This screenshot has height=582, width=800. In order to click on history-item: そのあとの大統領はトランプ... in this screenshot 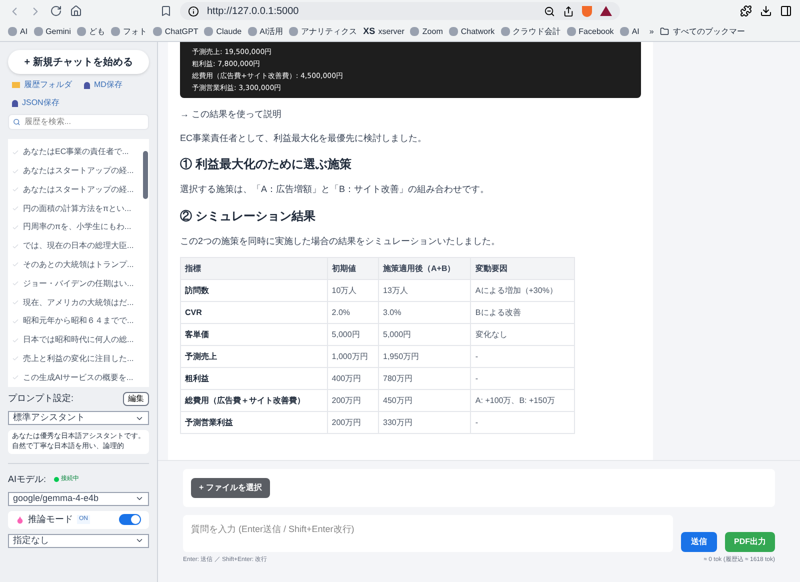, I will do `click(74, 265)`.